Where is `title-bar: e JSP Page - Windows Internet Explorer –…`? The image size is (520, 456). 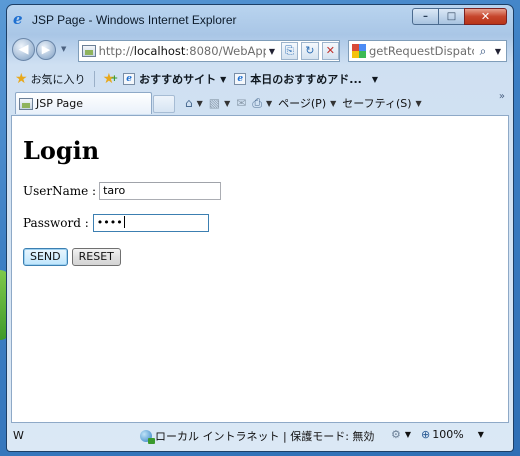
title-bar: e JSP Page - Windows Internet Explorer –… is located at coordinates (260, 19).